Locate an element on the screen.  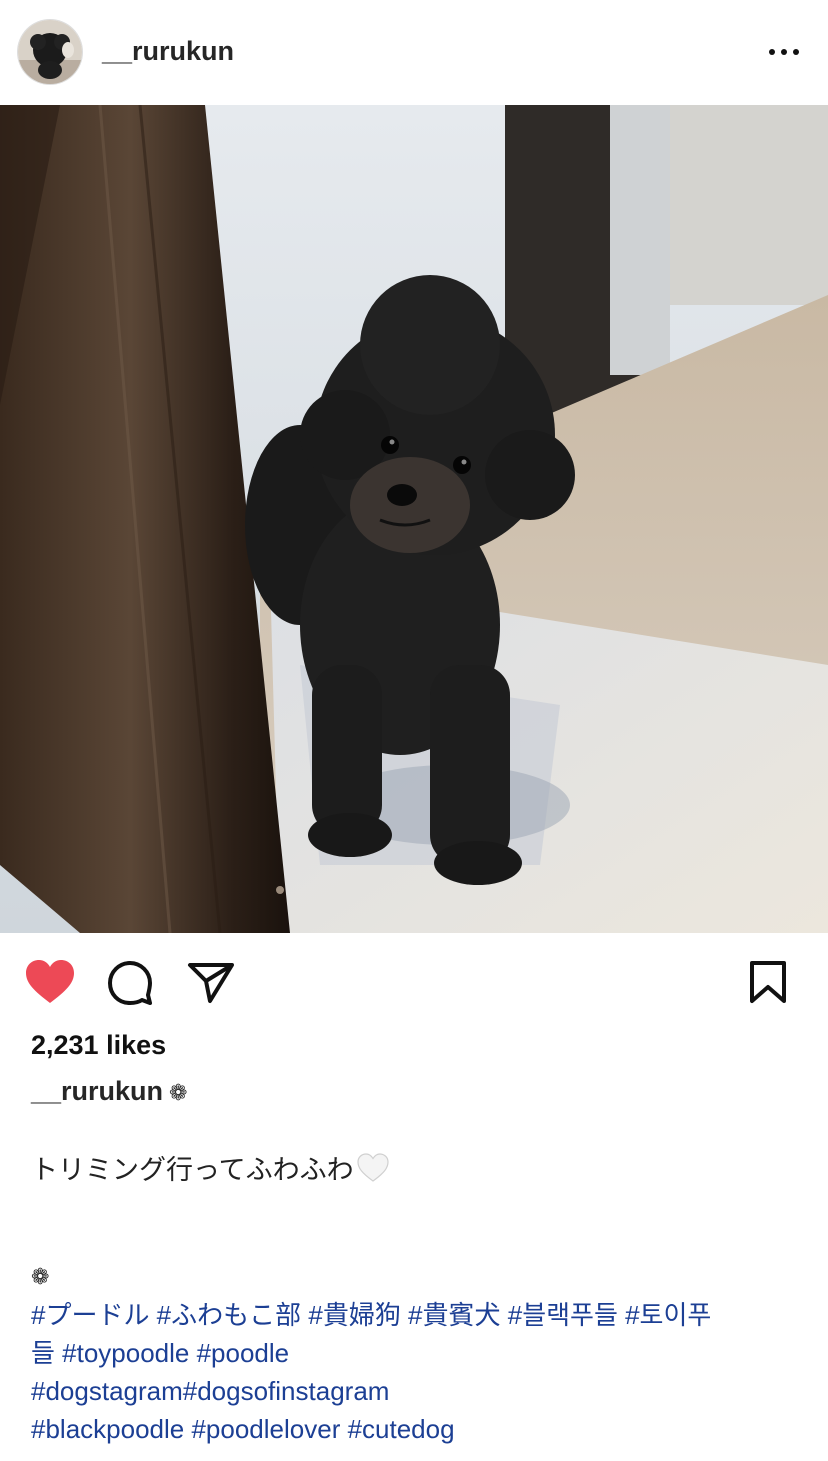
hashtag-line: #dogstagram#dogsofinstagram is located at coordinates (416, 1391).